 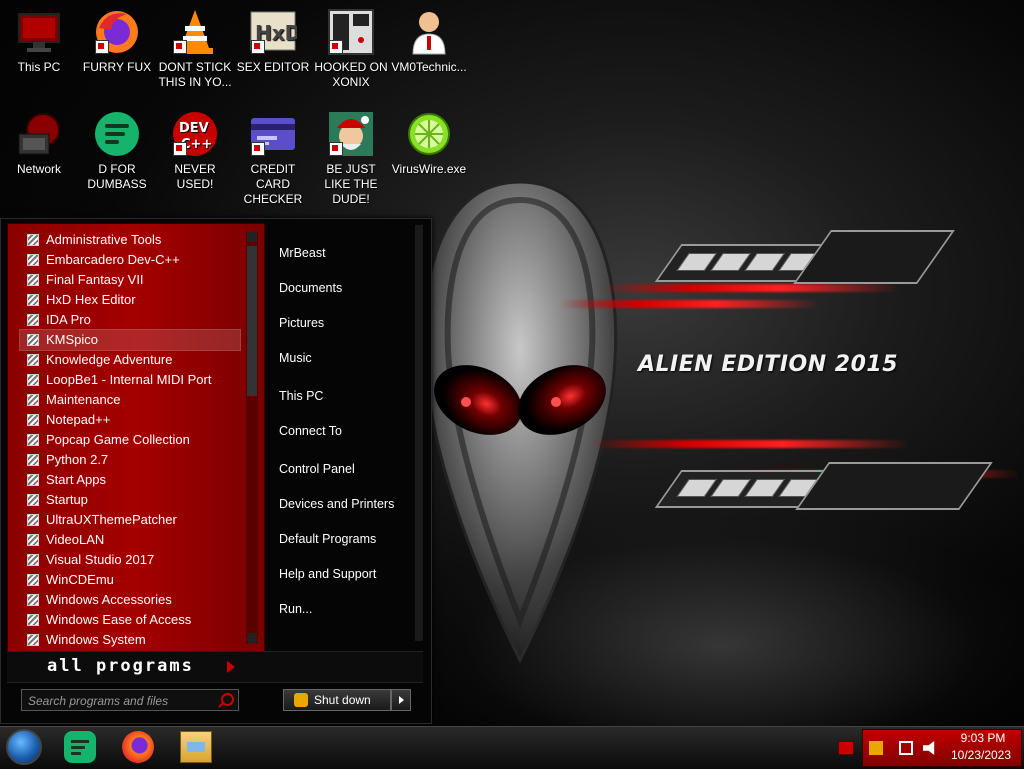 What do you see at coordinates (130, 280) in the screenshot?
I see `program-folder-item: Final Fantasy VII` at bounding box center [130, 280].